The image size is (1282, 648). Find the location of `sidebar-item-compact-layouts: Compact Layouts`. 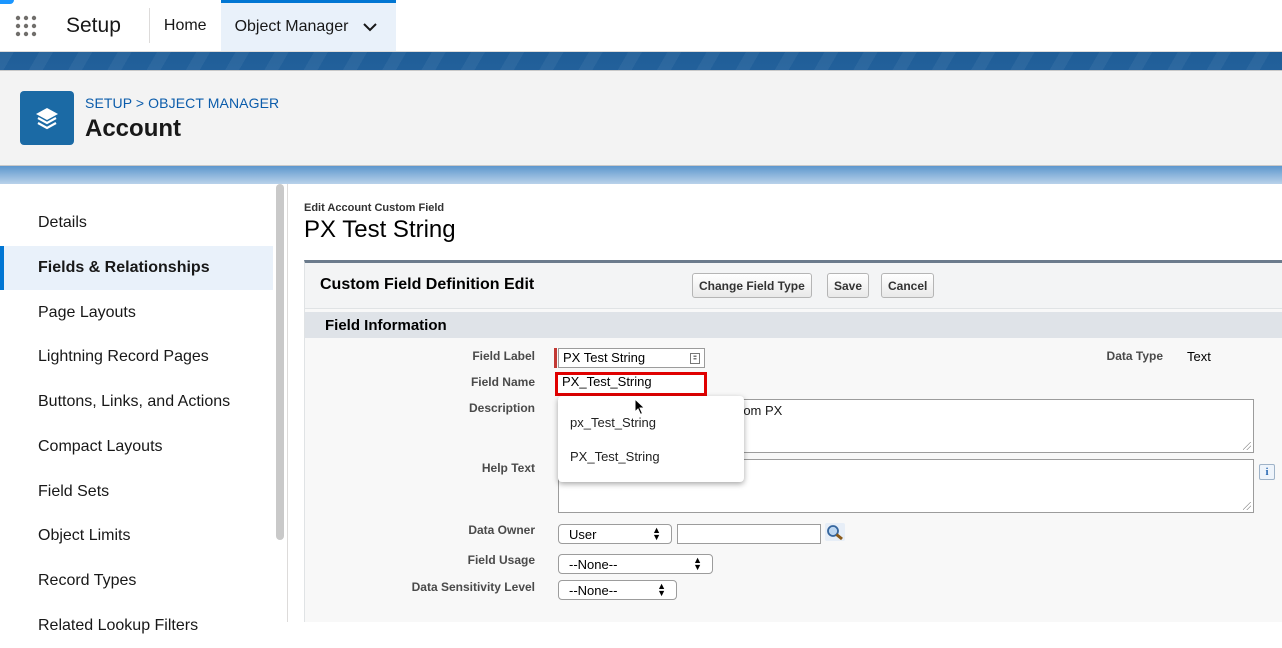

sidebar-item-compact-layouts: Compact Layouts is located at coordinates (136, 447).